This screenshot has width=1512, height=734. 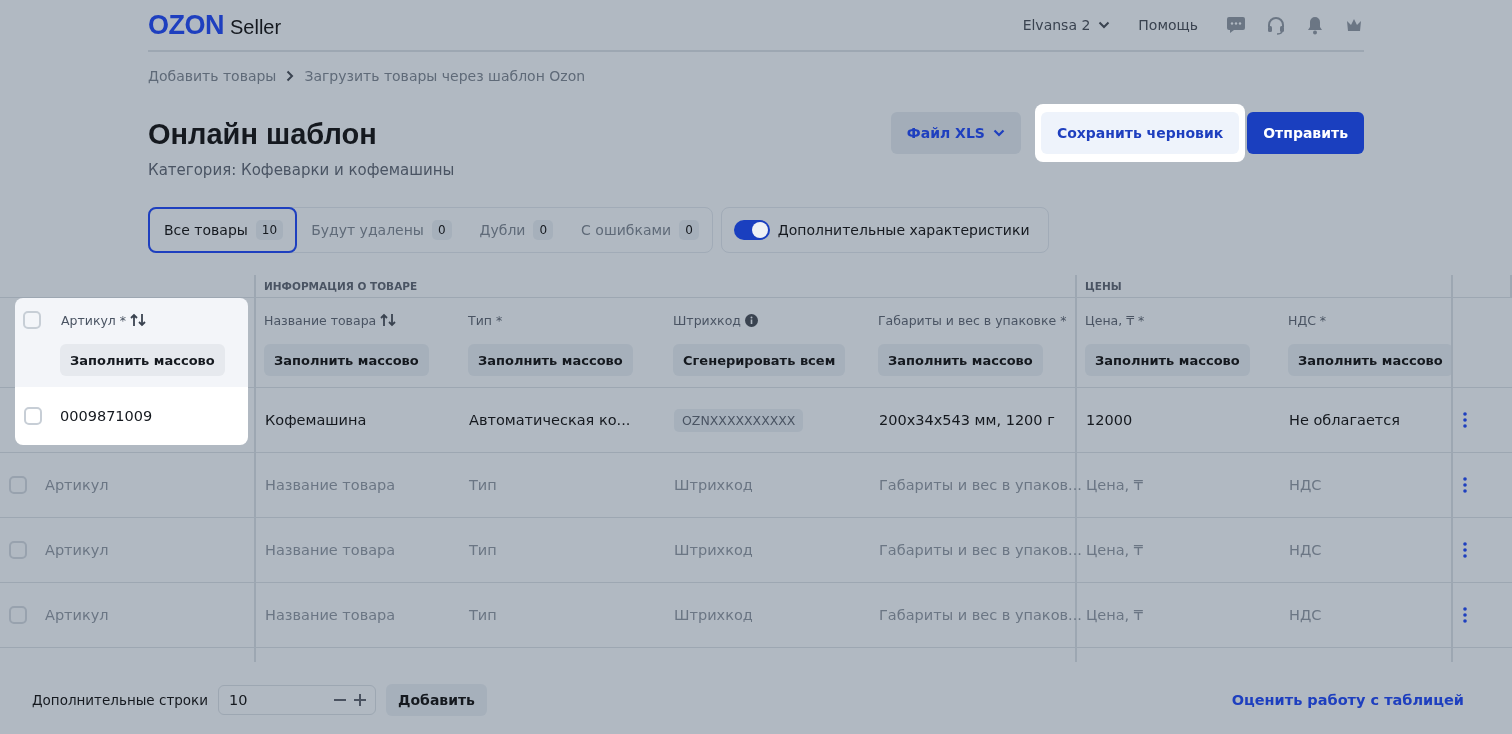 I want to click on filter-tab: Дубли 0, so click(x=515, y=230).